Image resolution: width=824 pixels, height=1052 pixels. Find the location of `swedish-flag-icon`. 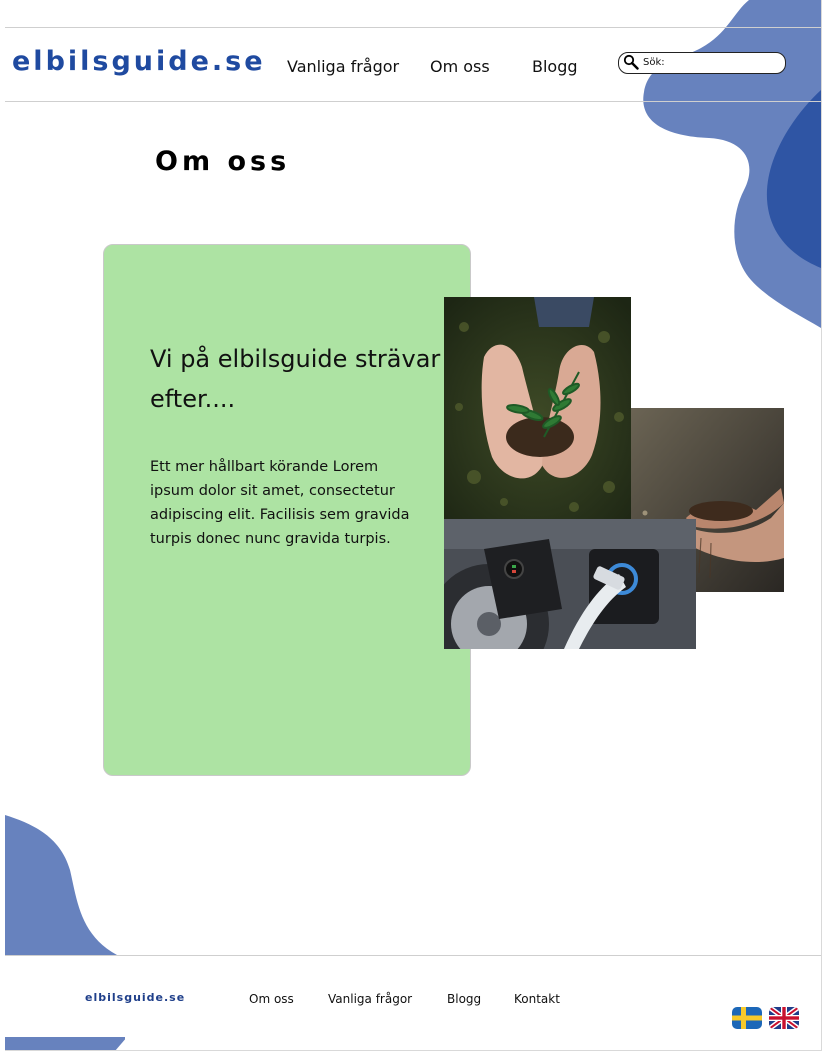

swedish-flag-icon is located at coordinates (747, 1018).